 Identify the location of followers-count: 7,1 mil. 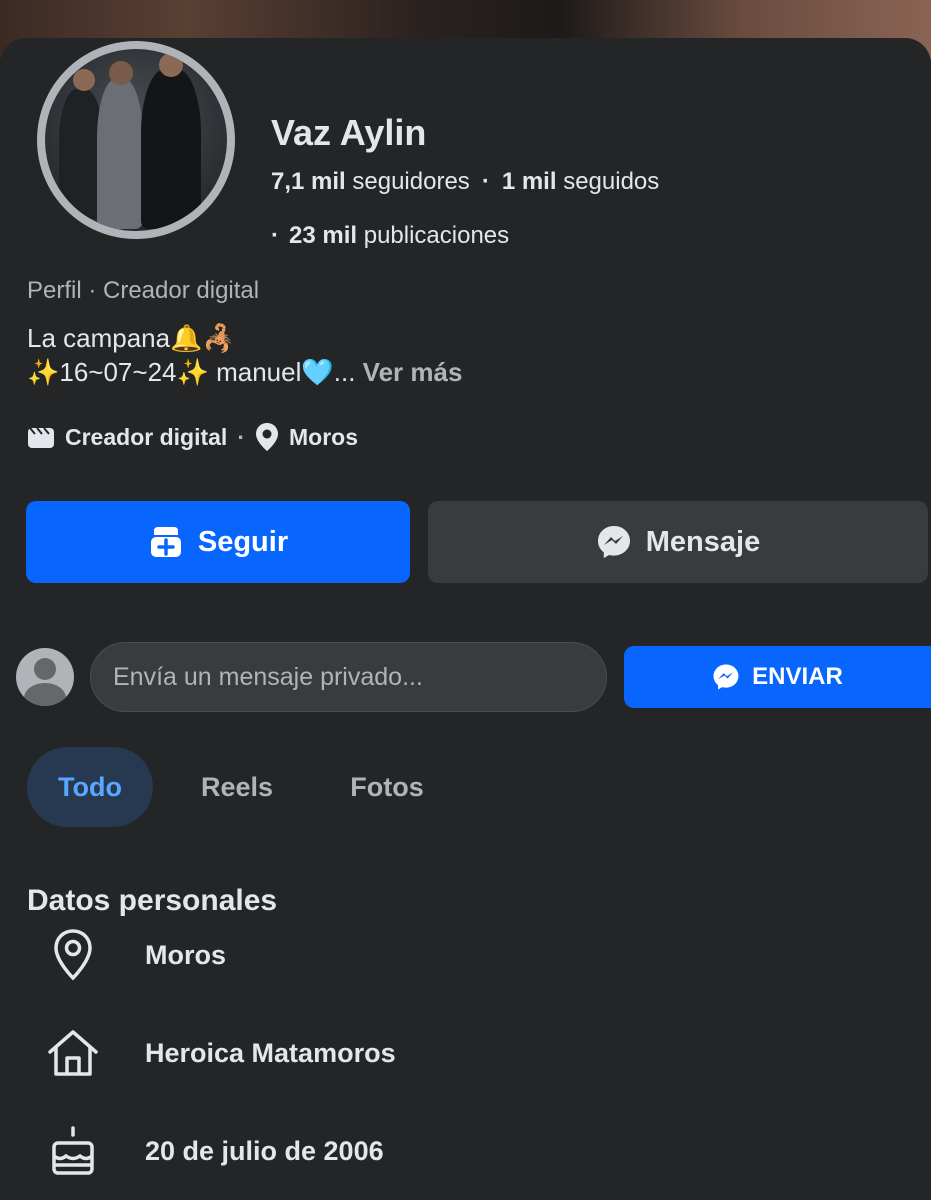
(308, 181).